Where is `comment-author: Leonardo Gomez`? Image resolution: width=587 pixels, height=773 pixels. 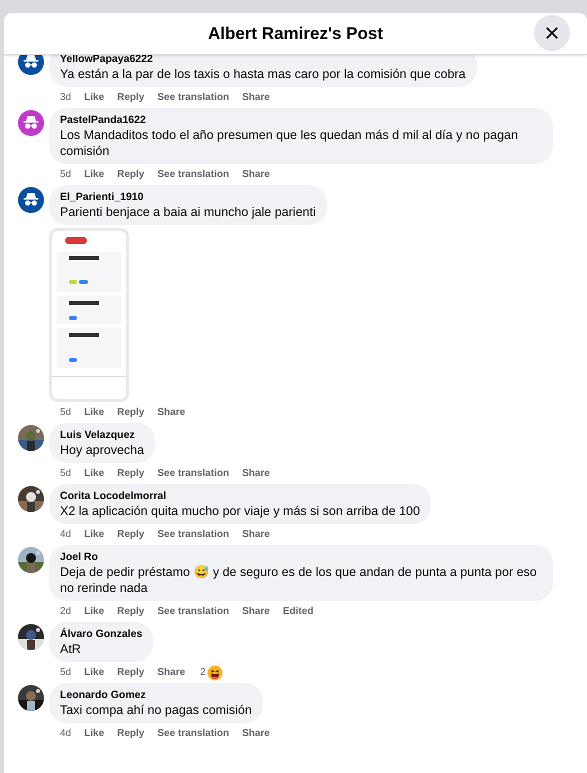
comment-author: Leonardo Gomez is located at coordinates (156, 695).